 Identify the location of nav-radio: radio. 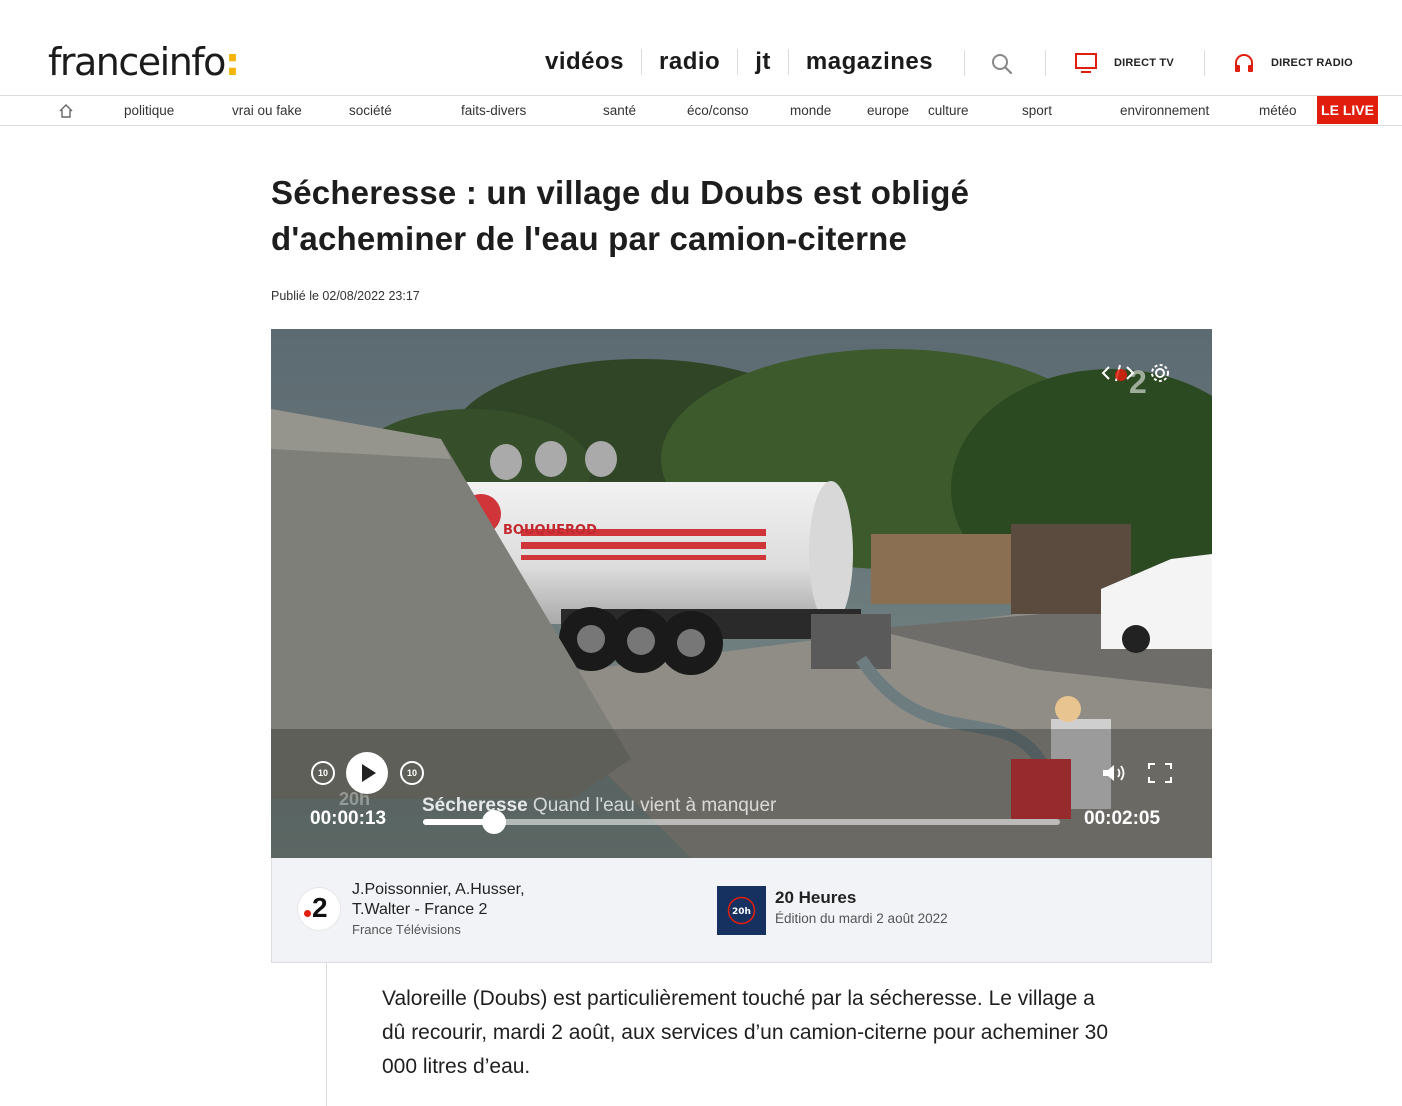
(689, 62).